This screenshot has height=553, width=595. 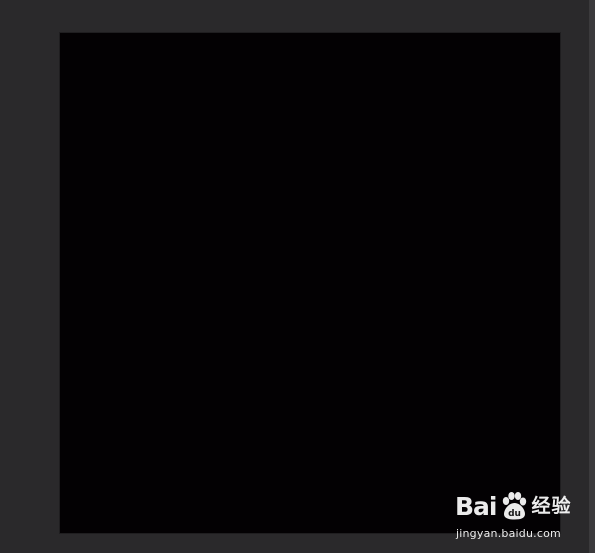 What do you see at coordinates (476, 506) in the screenshot?
I see `watermark-brand-prefix: Bai` at bounding box center [476, 506].